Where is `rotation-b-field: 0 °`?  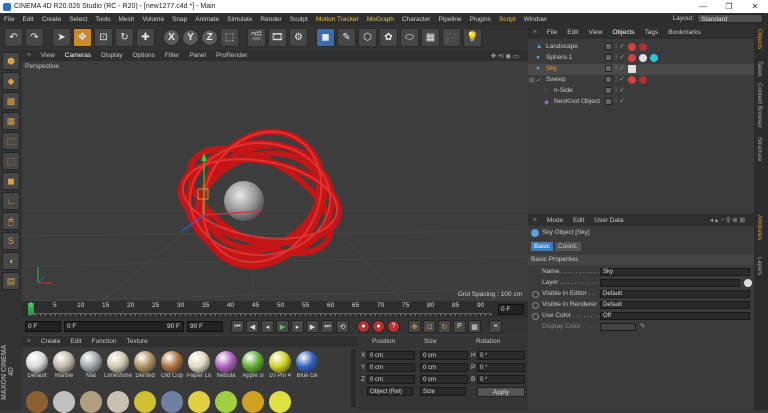
rotation-b-field: 0 ° is located at coordinates (501, 379).